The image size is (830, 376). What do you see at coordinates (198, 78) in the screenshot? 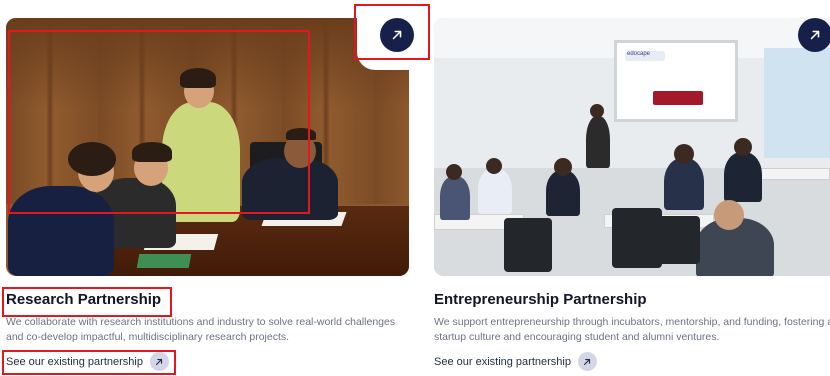
I see `standing-woman-hair` at bounding box center [198, 78].